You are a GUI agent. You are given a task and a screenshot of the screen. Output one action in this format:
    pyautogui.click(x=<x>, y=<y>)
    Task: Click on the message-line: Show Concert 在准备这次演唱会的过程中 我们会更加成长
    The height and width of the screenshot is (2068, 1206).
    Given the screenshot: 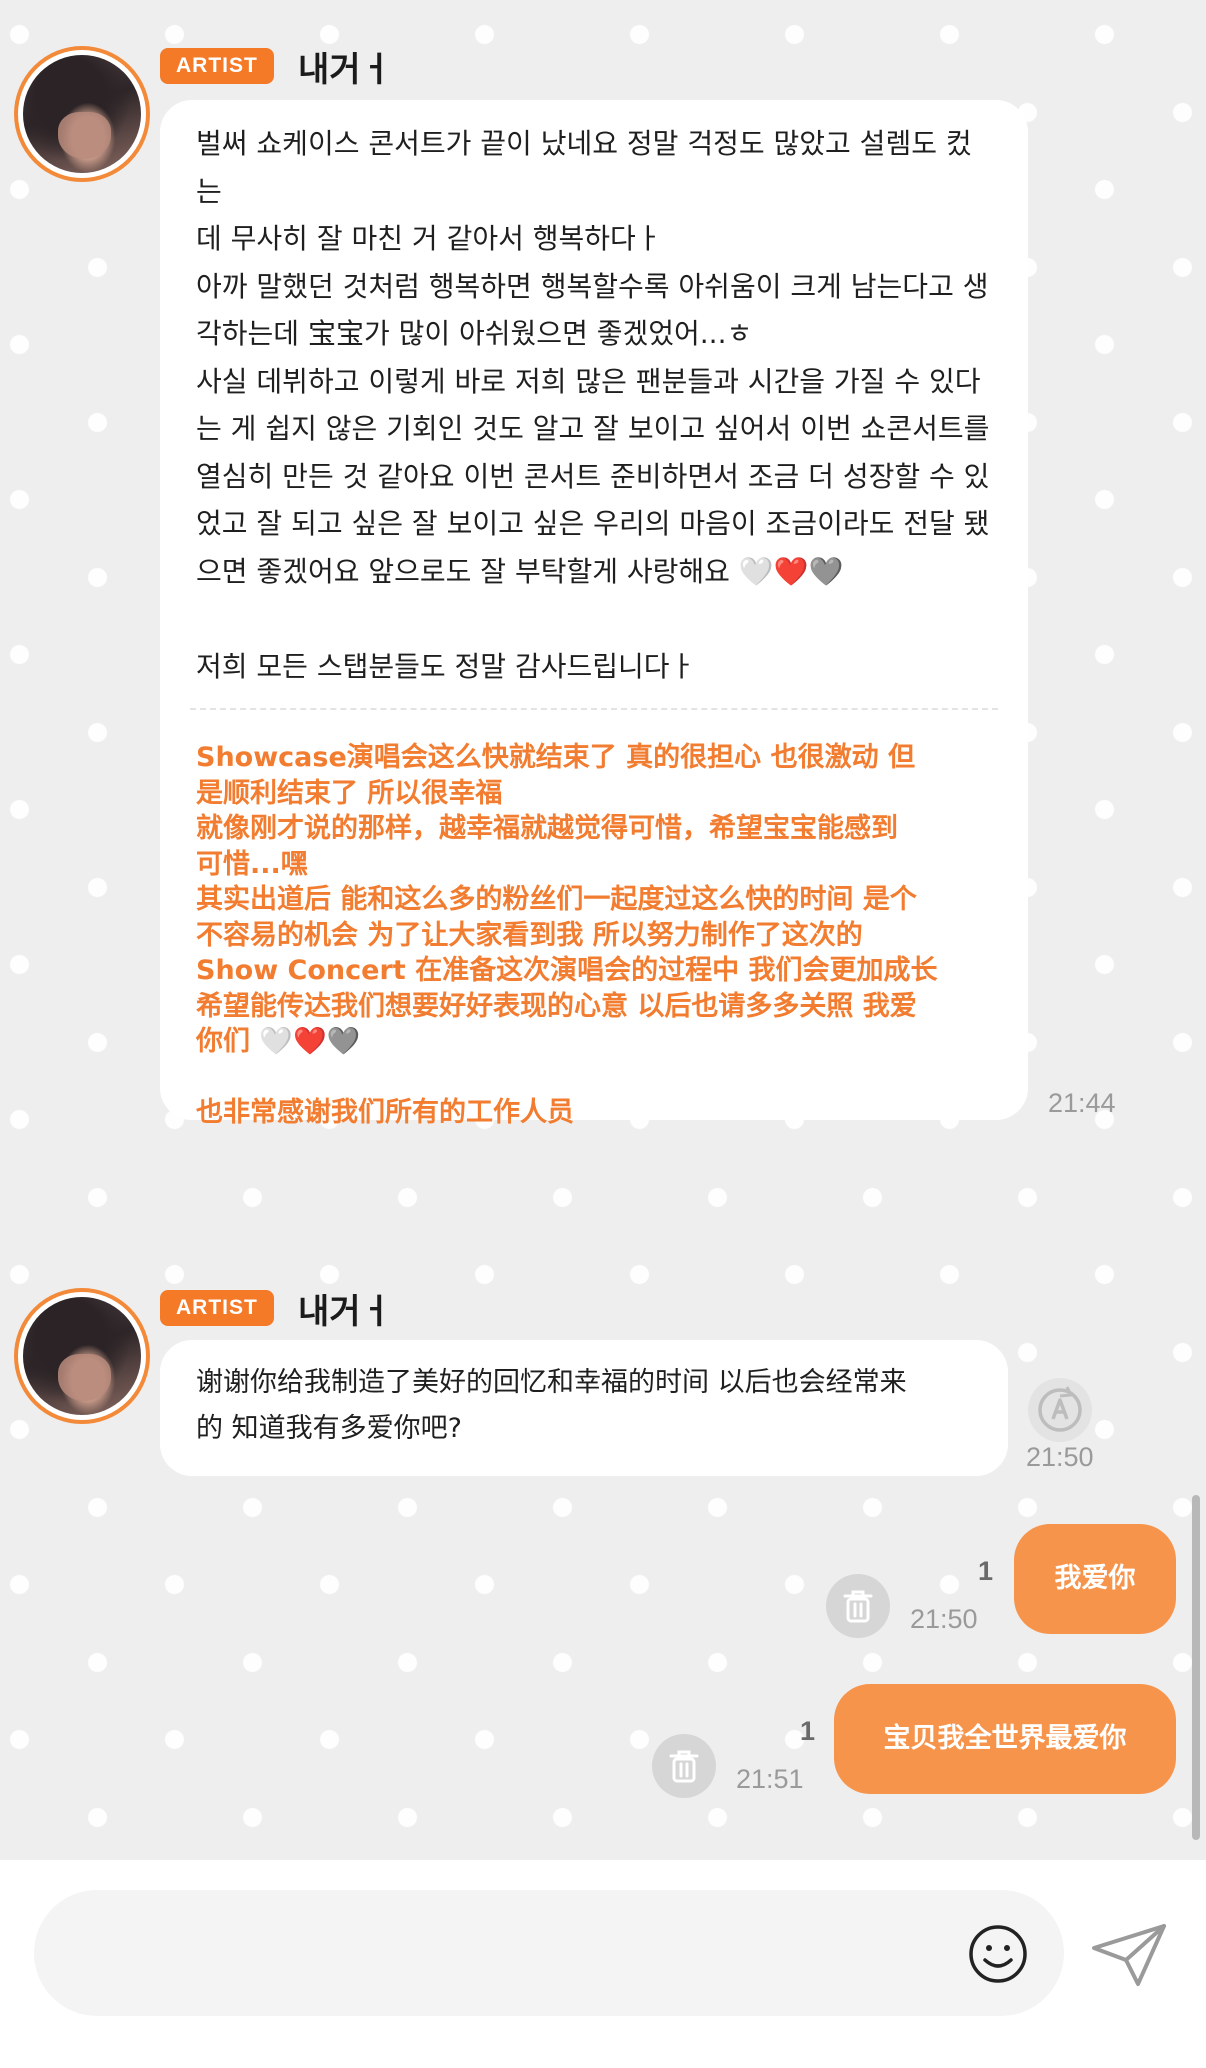 What is the action you would take?
    pyautogui.click(x=567, y=970)
    